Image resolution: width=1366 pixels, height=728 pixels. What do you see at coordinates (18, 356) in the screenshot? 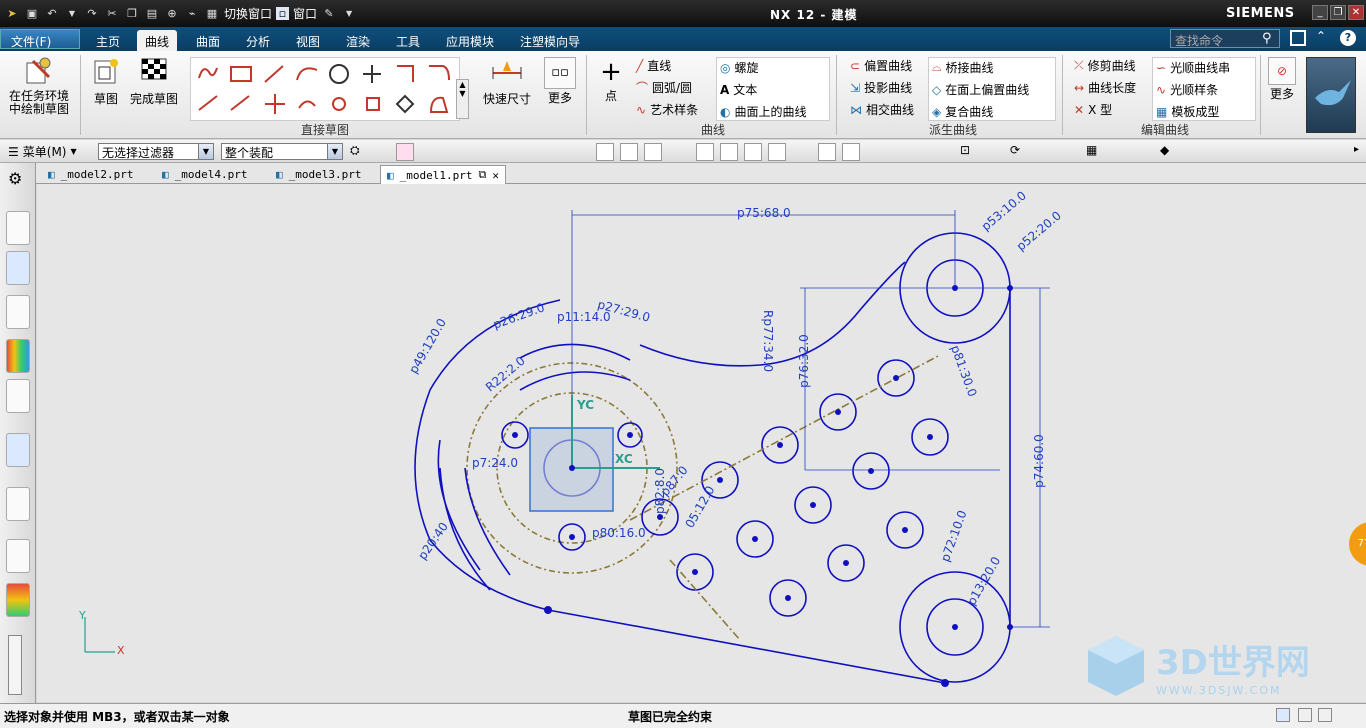
I see `reuse-library-icon` at bounding box center [18, 356].